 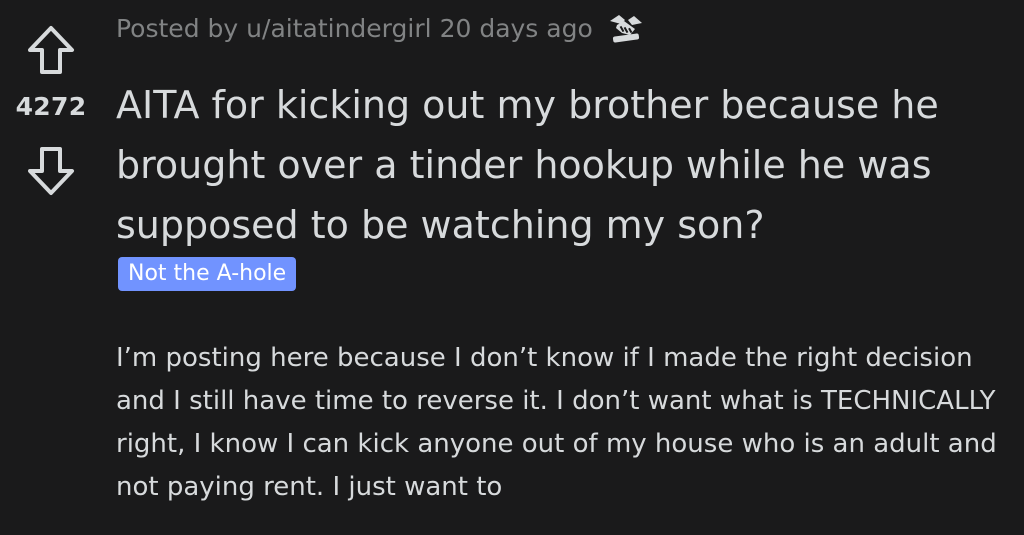 What do you see at coordinates (516, 28) in the screenshot?
I see `post-timestamp: 20 days ago` at bounding box center [516, 28].